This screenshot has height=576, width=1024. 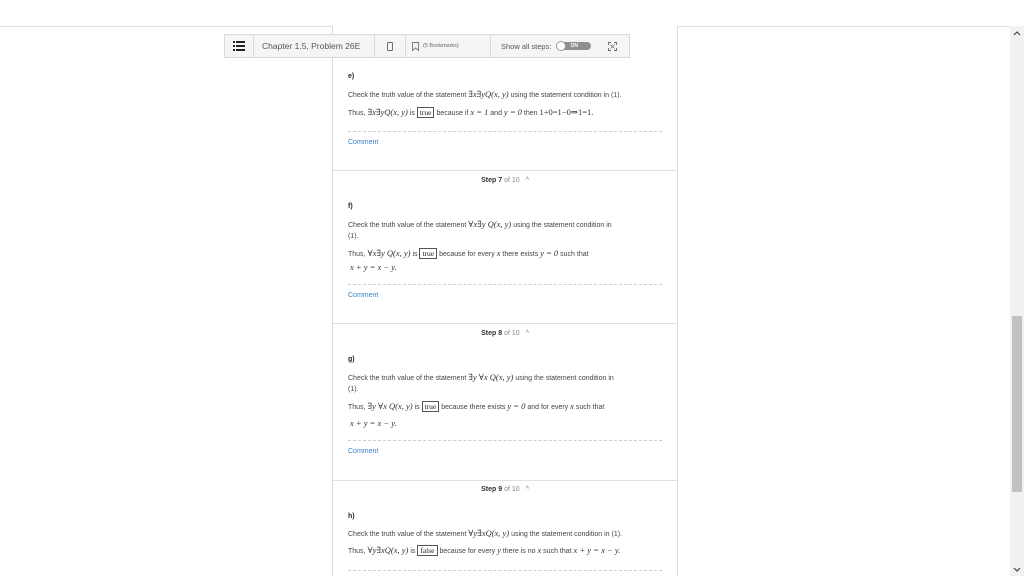 I want to click on mobile-view-button, so click(x=390, y=46).